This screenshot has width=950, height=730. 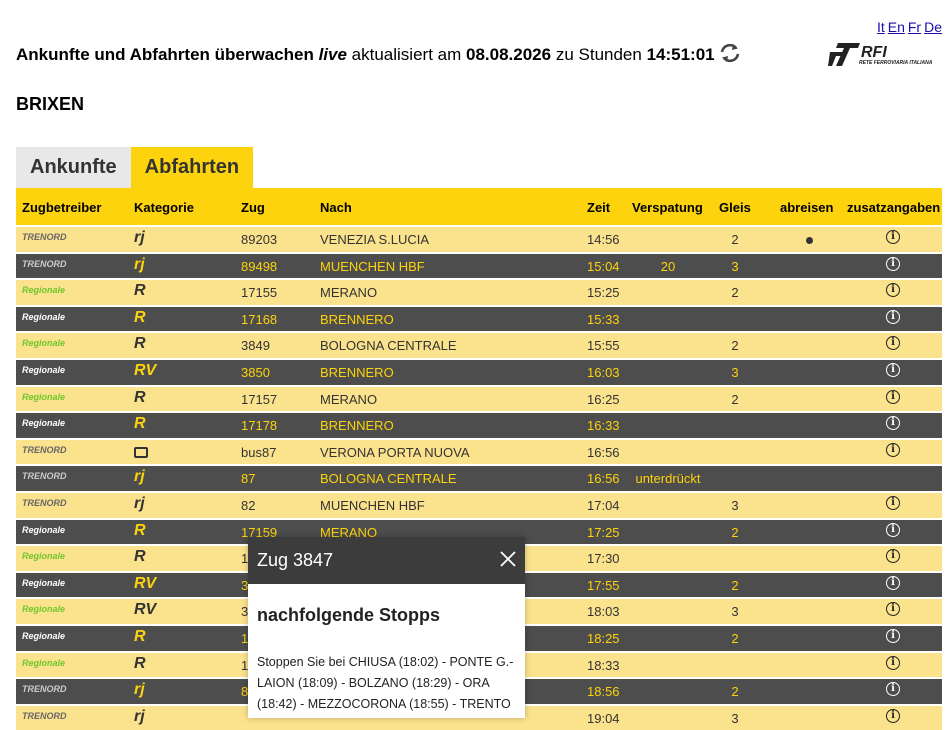 What do you see at coordinates (603, 373) in the screenshot?
I see `departure-time: 16:03` at bounding box center [603, 373].